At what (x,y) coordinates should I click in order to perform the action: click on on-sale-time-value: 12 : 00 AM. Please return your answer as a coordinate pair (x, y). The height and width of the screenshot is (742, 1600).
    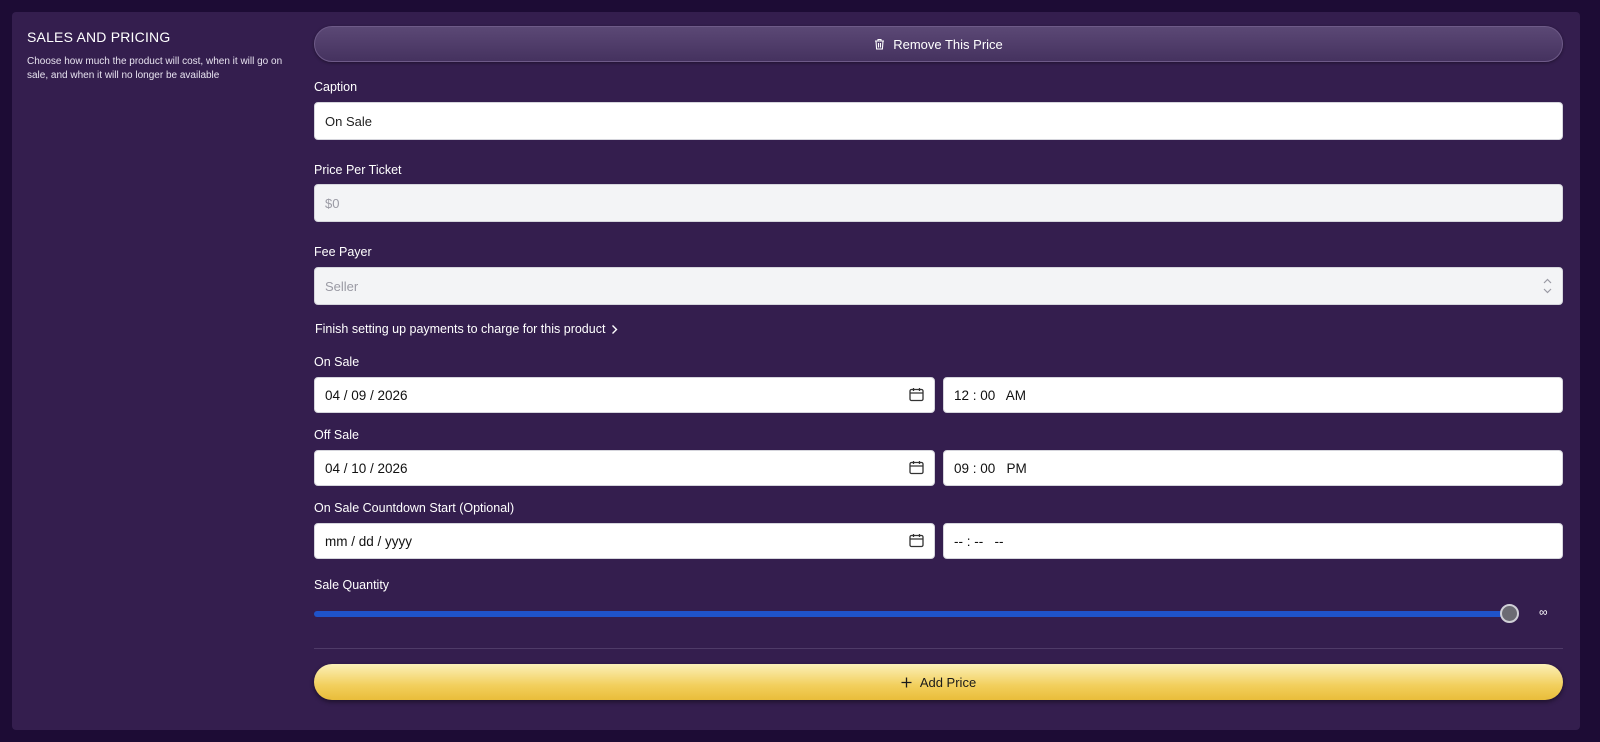
    Looking at the image, I should click on (990, 395).